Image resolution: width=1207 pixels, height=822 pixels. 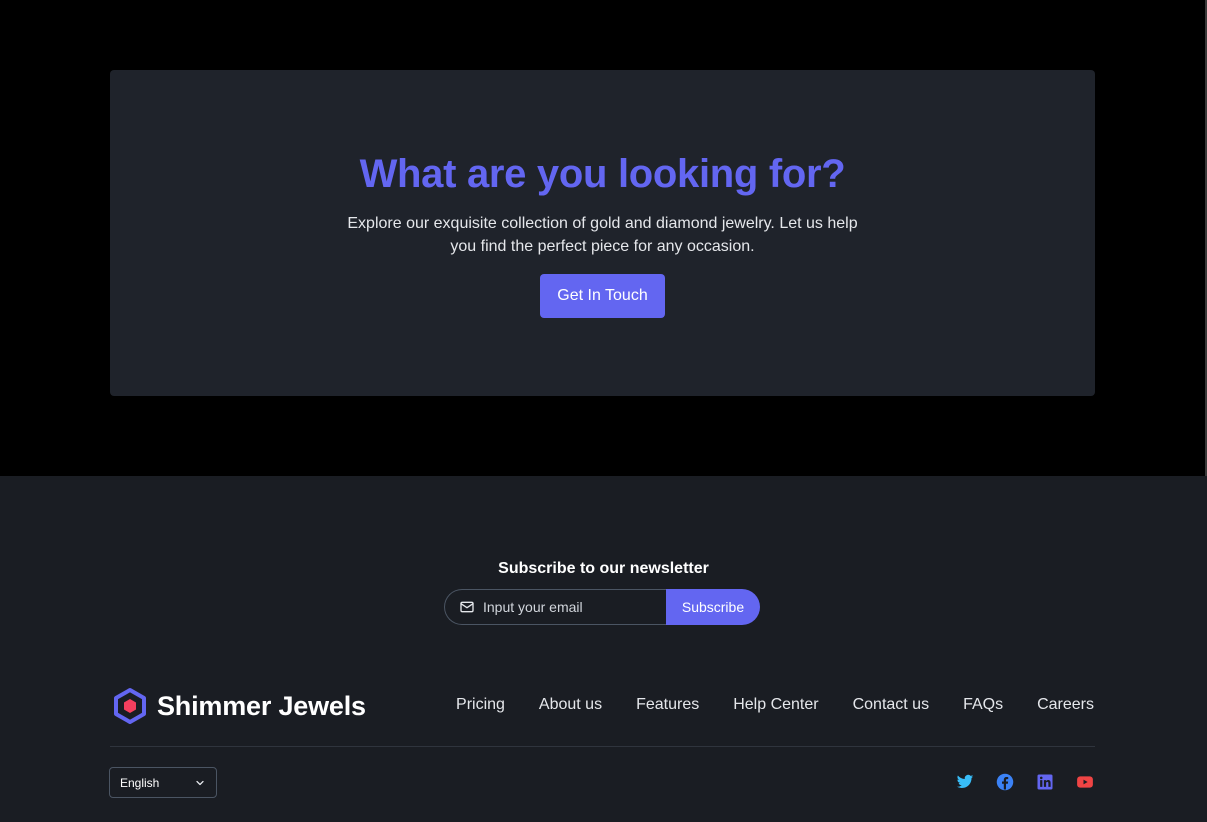 I want to click on footer-link-pricing: Pricing, so click(x=480, y=705).